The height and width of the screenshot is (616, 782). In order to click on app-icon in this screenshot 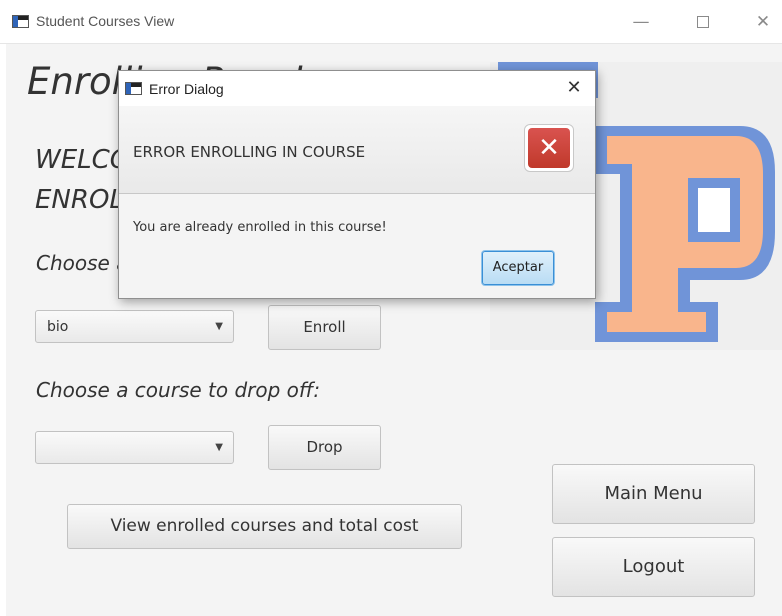, I will do `click(20, 21)`.